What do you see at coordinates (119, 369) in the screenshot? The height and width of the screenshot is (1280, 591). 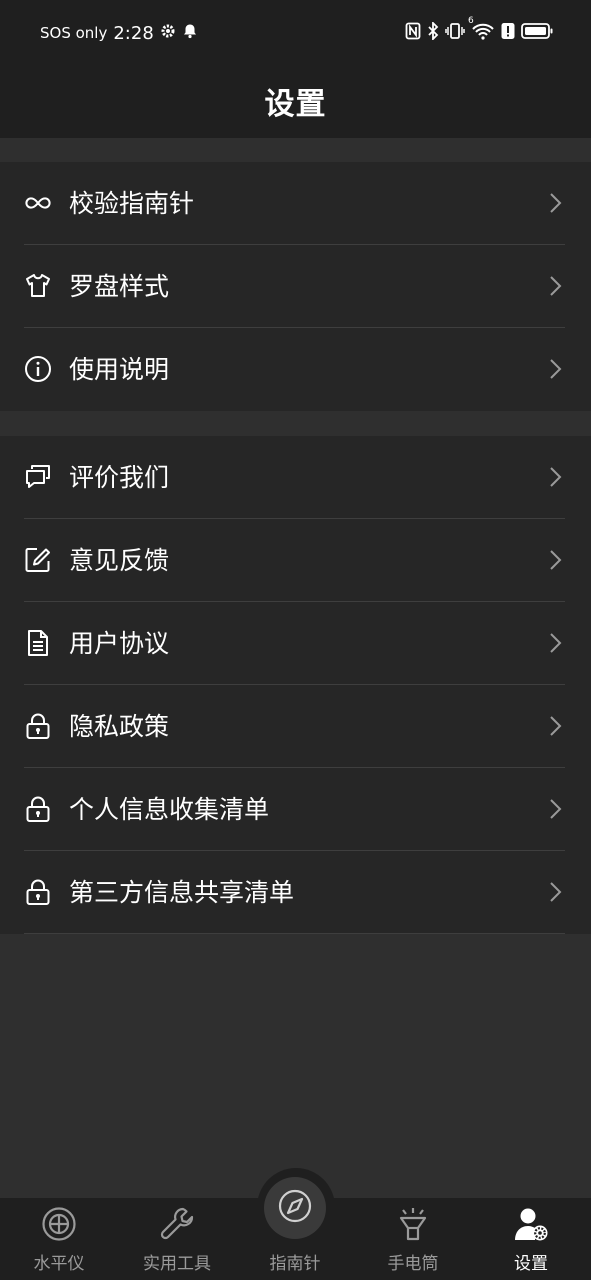 I see `menu-item-label: 使用说明` at bounding box center [119, 369].